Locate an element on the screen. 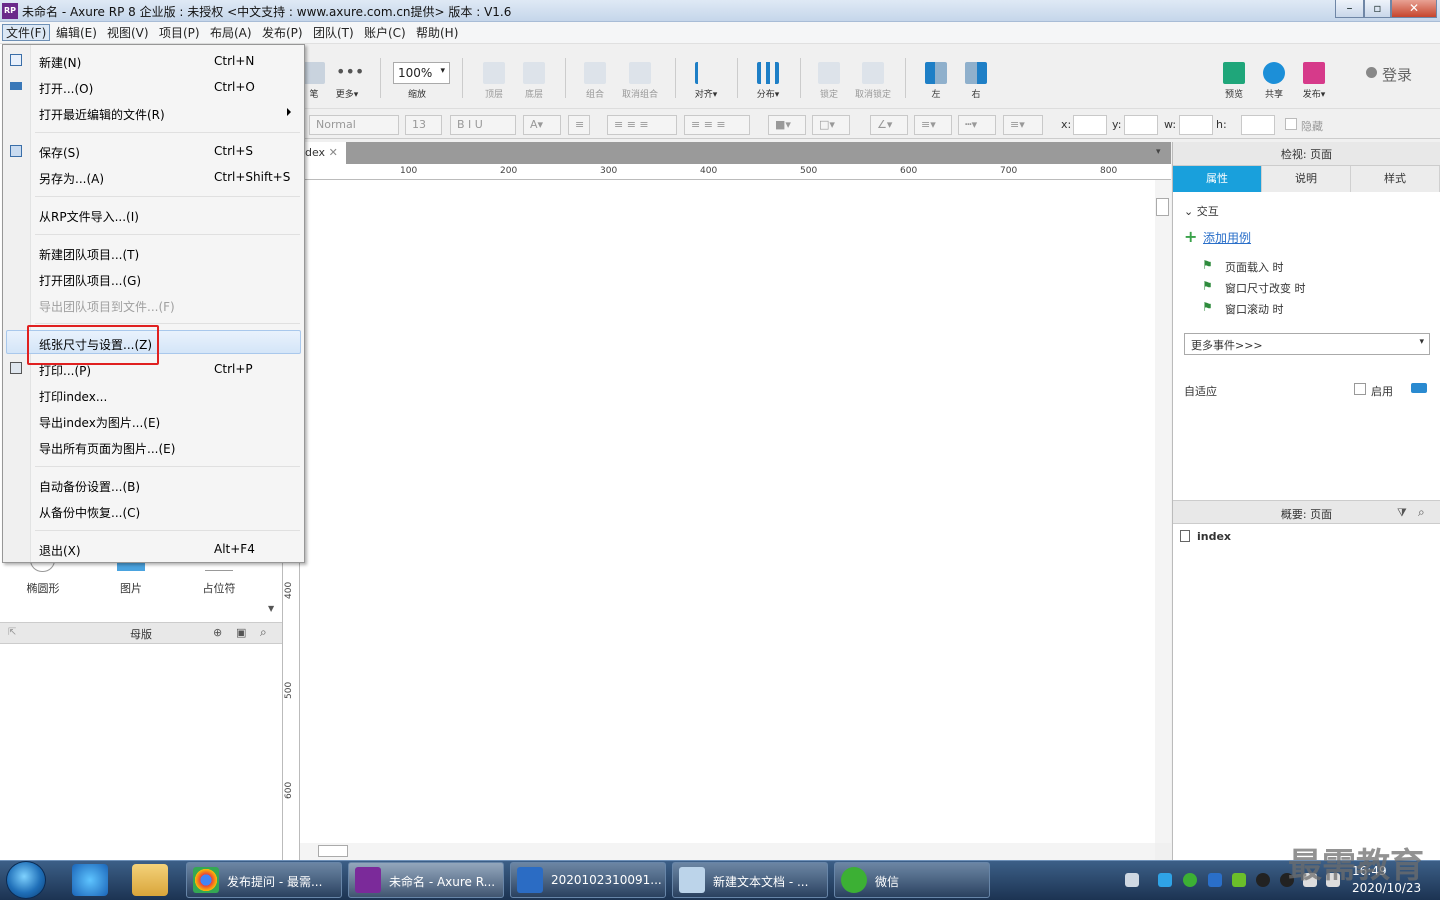  y-input is located at coordinates (1141, 125).